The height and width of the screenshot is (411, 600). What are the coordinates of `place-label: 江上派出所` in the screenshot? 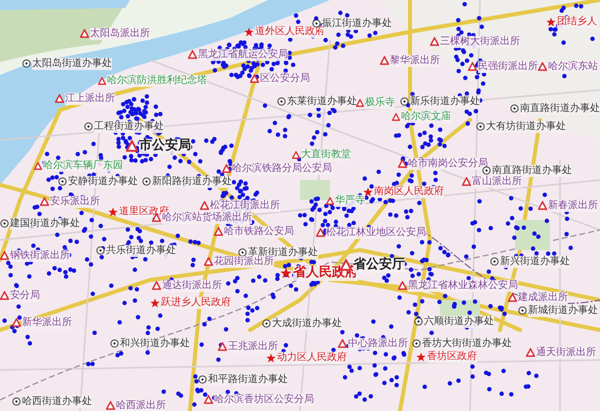 It's located at (90, 98).